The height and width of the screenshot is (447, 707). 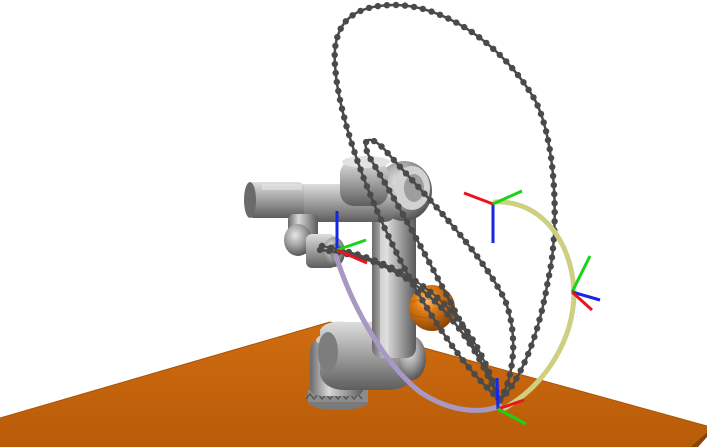 What do you see at coordinates (497, 393) in the screenshot?
I see `frame-bottom-z-axis` at bounding box center [497, 393].